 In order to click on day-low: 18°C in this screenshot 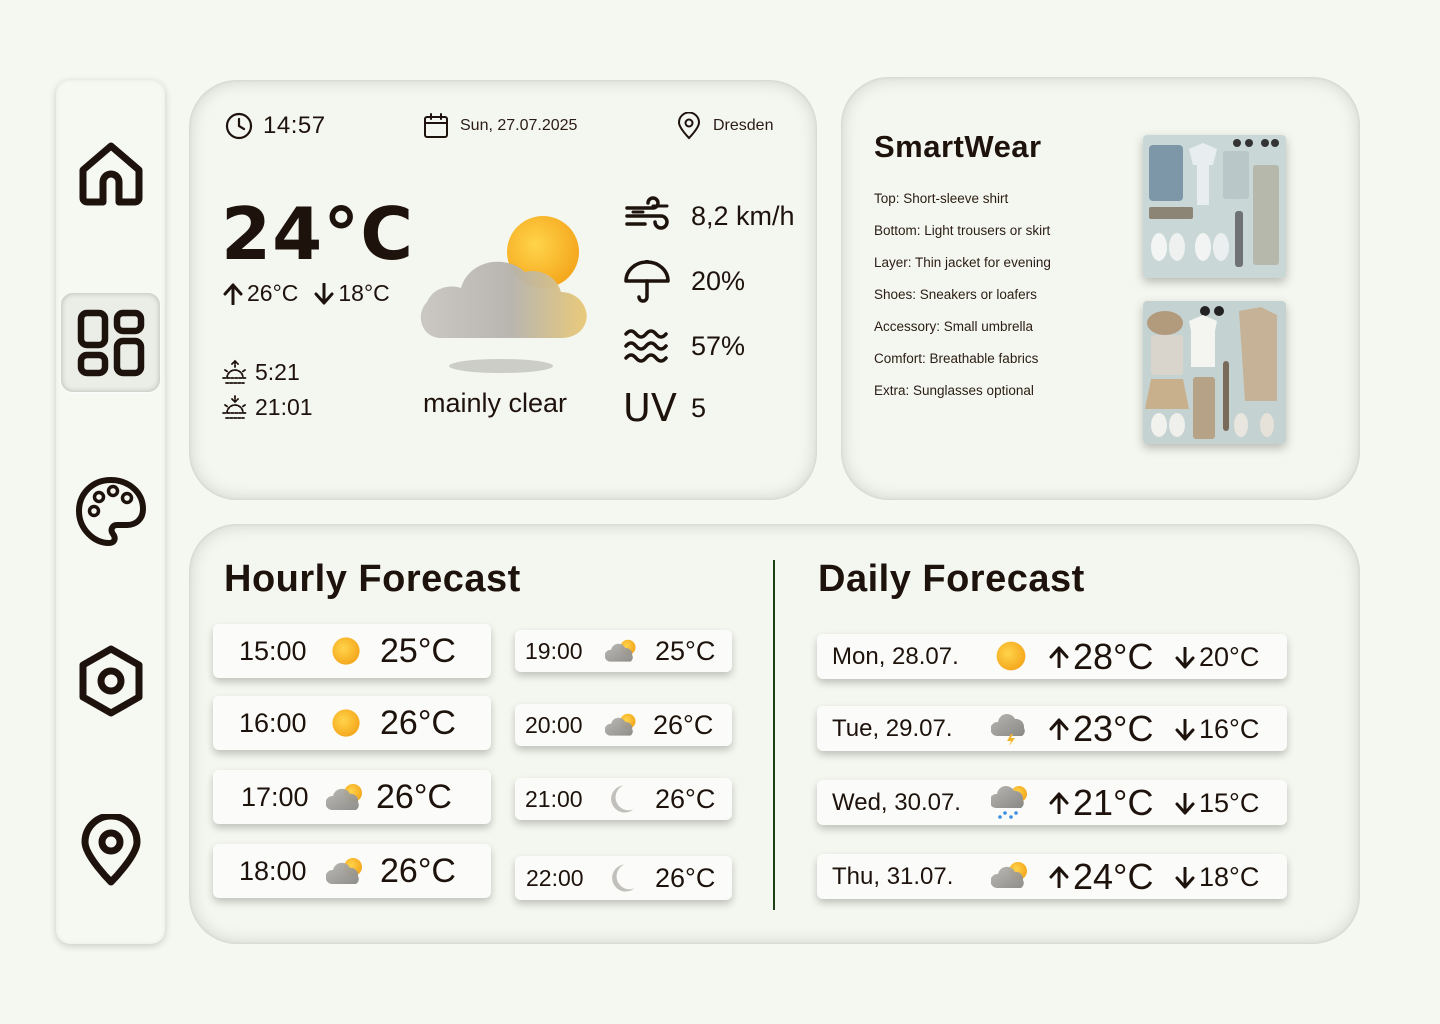, I will do `click(1229, 877)`.